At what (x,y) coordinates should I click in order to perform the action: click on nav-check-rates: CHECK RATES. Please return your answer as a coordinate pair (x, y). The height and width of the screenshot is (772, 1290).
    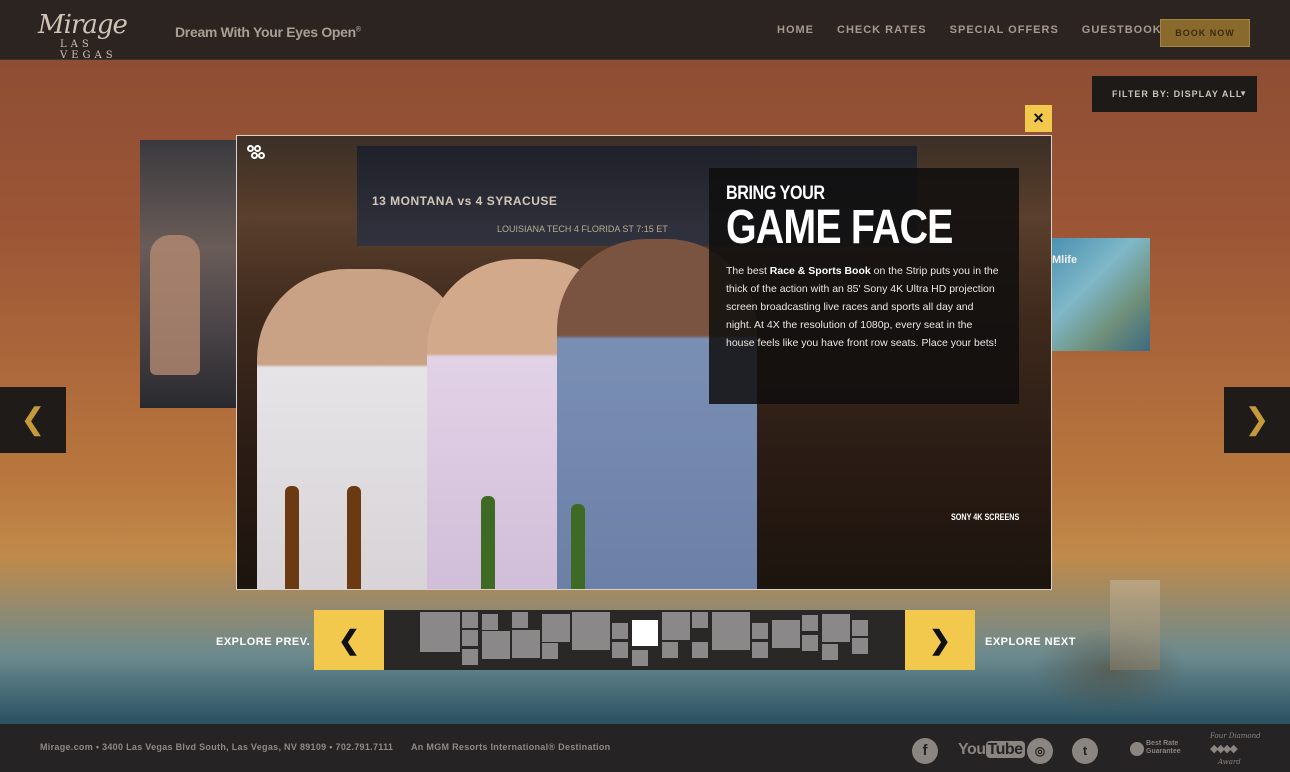
    Looking at the image, I should click on (882, 30).